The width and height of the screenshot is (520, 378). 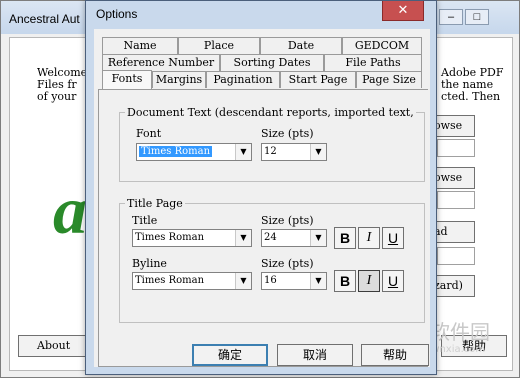 I want to click on welcome-text: Welcome Files fr of your, so click(x=62, y=85).